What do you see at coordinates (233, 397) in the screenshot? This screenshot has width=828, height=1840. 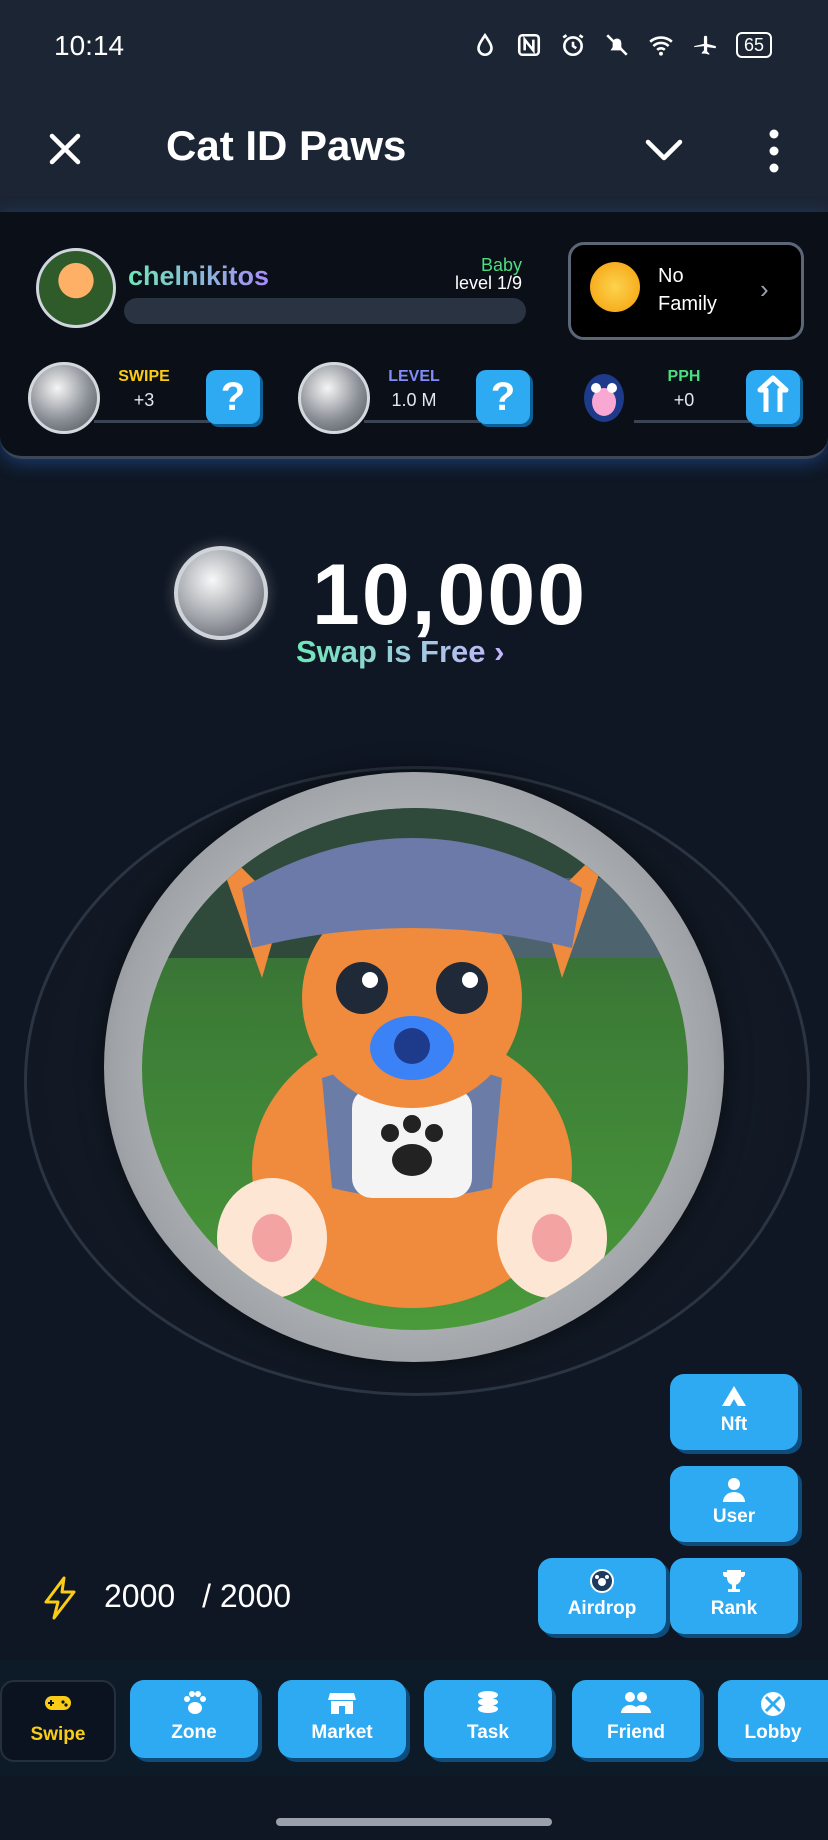 I see `swipe-help-button: ?` at bounding box center [233, 397].